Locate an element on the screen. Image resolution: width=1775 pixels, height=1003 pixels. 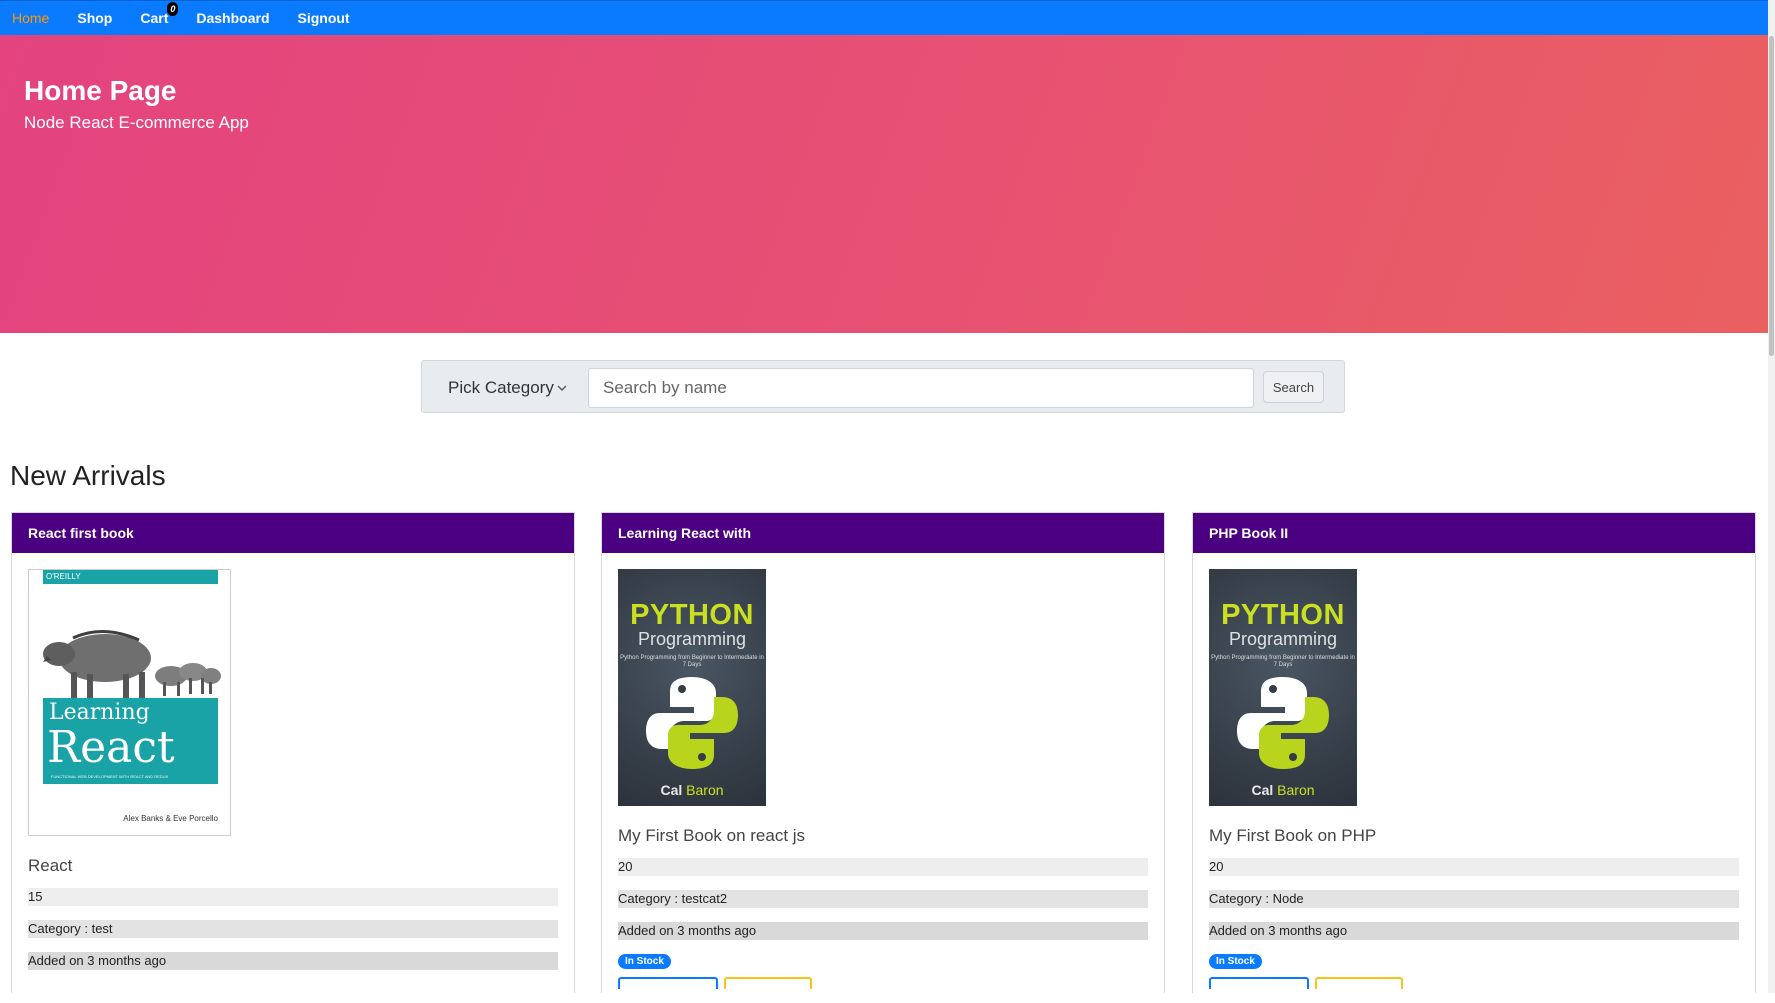
category-select: Pick Category is located at coordinates (507, 388).